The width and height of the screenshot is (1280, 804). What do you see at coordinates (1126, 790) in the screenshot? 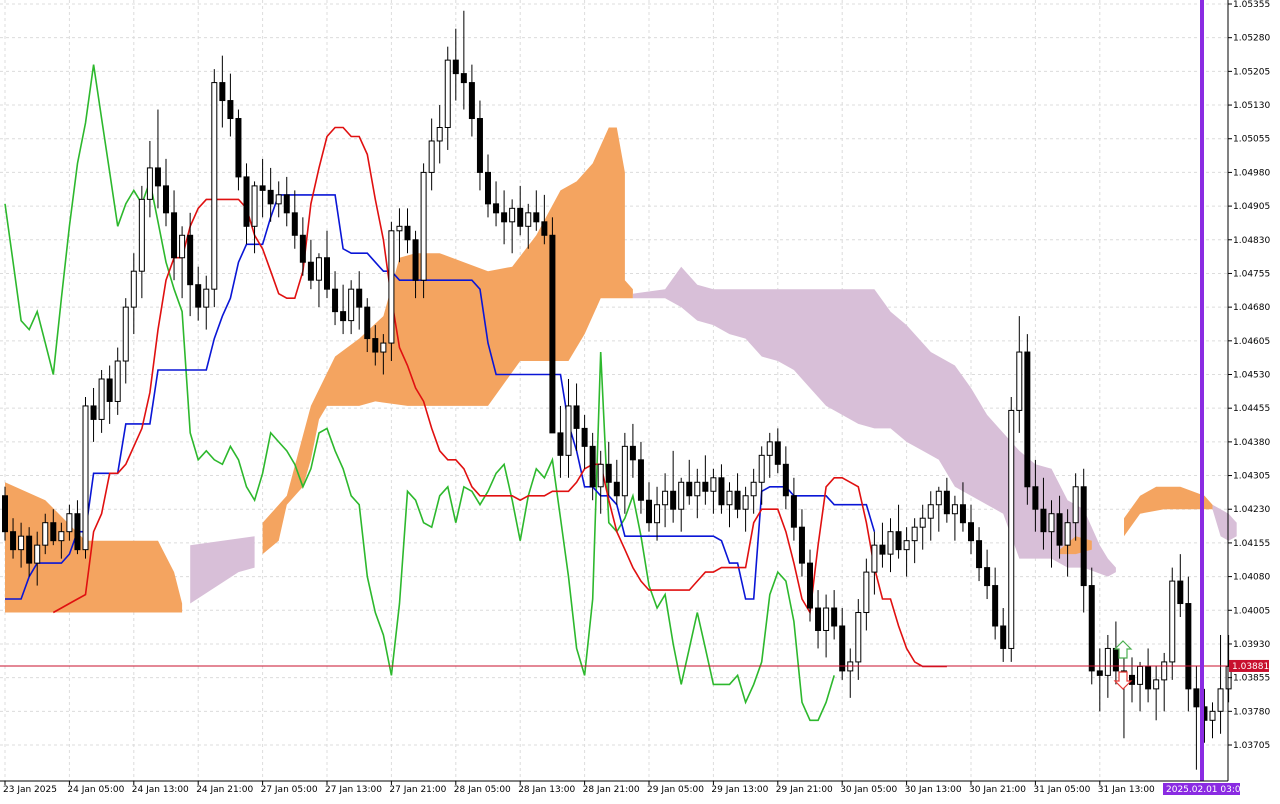
I see `x-tick-label: 31 Jan 13:00` at bounding box center [1126, 790].